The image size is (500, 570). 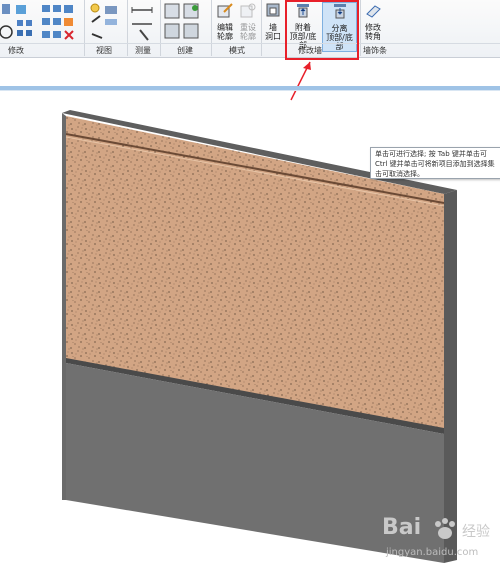 I want to click on tooltip-line-3: 击可取消选择。, so click(x=399, y=174).